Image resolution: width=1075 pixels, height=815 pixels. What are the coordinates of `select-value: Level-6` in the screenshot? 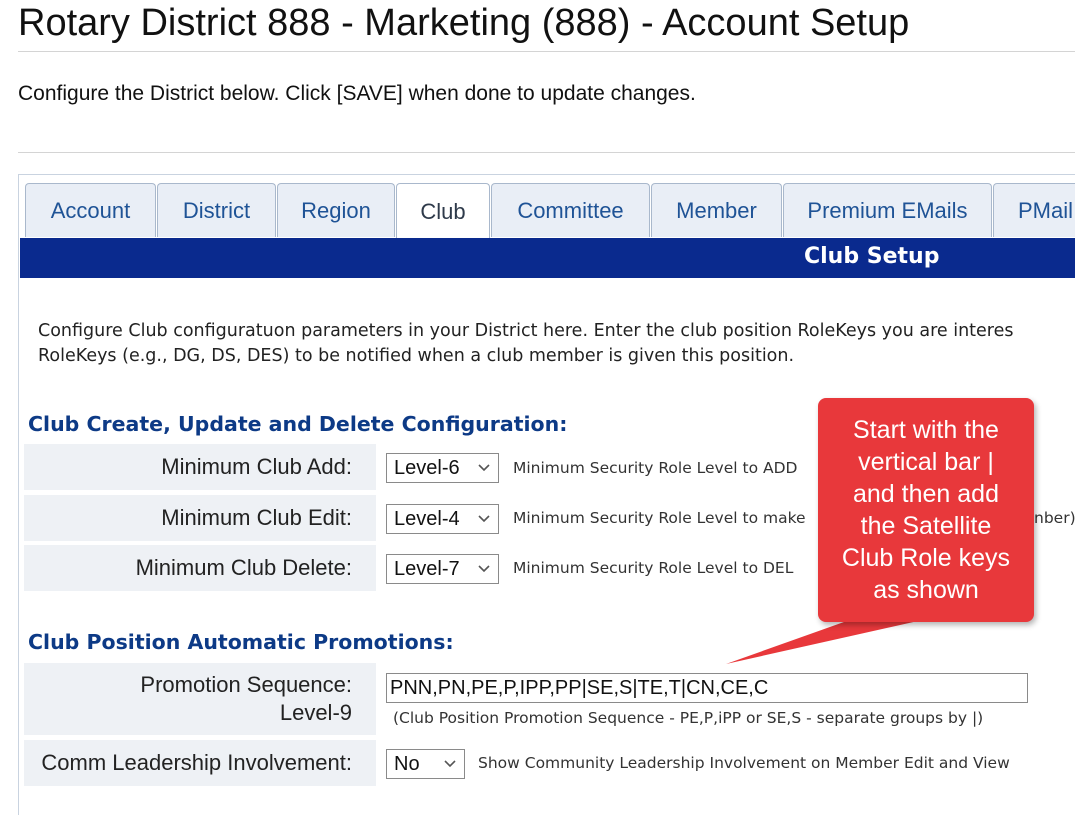 It's located at (427, 467).